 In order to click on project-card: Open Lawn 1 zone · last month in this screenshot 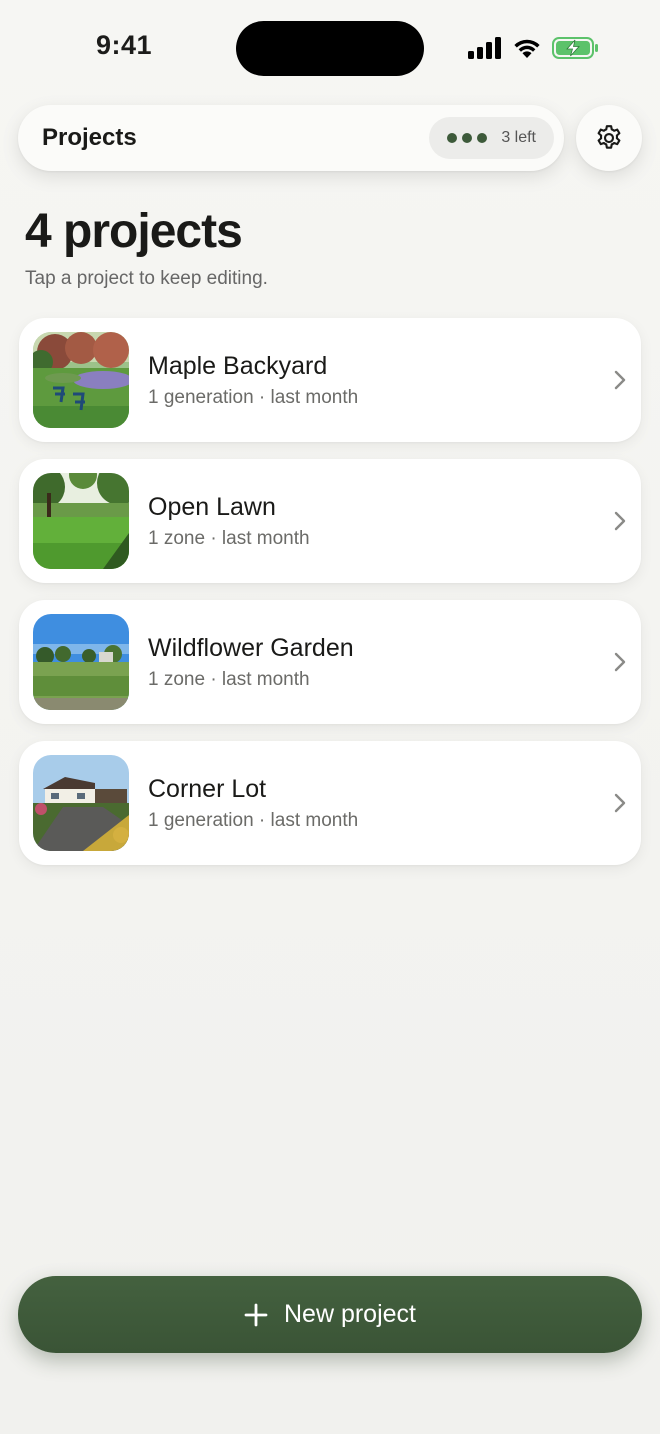, I will do `click(330, 521)`.